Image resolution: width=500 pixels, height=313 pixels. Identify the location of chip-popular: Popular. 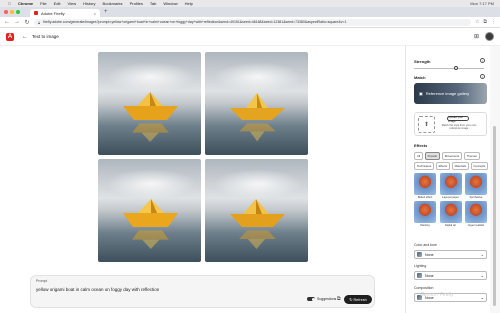
(432, 156).